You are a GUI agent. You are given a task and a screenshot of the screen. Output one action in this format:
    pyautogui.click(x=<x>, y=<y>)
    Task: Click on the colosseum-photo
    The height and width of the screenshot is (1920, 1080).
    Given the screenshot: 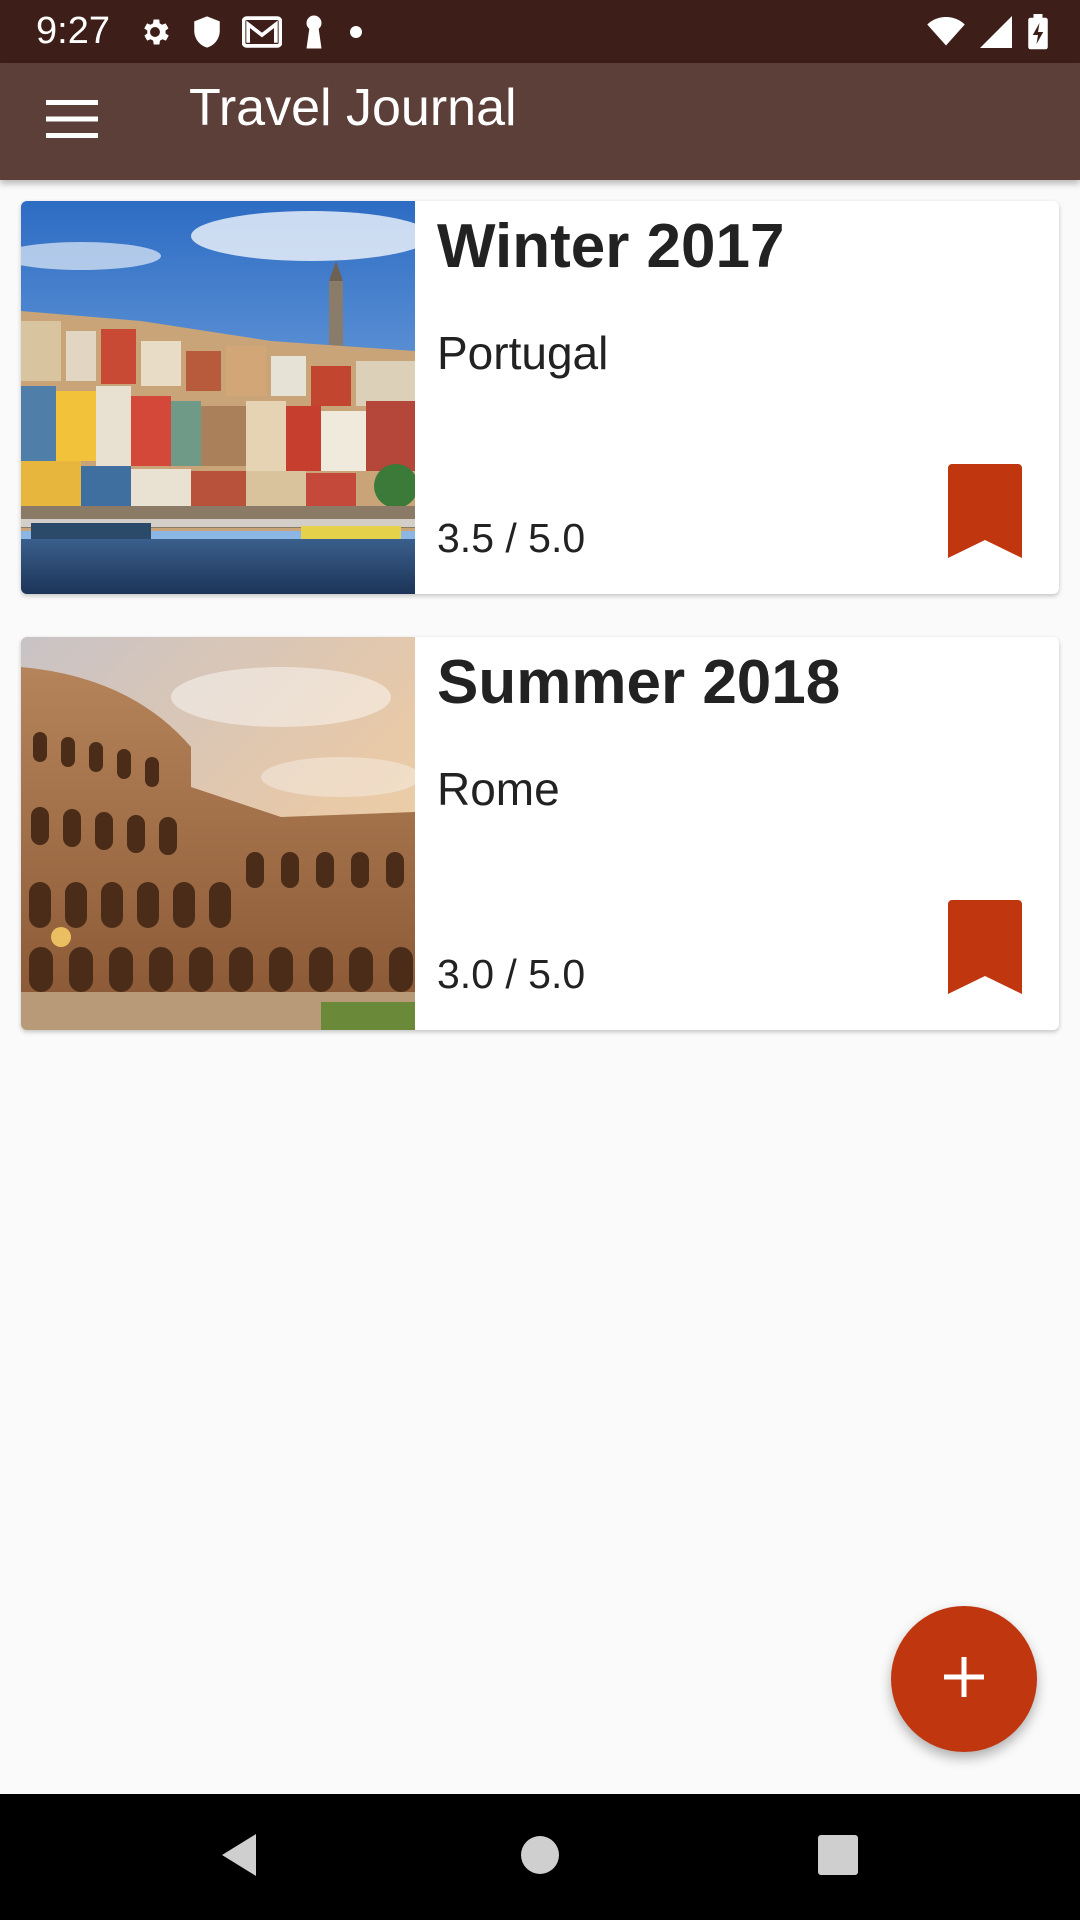 What is the action you would take?
    pyautogui.click(x=218, y=833)
    